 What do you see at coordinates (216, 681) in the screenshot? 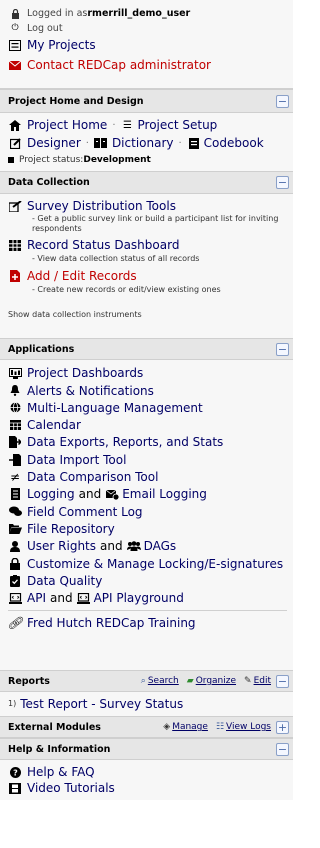
I see `organize-label: Organize` at bounding box center [216, 681].